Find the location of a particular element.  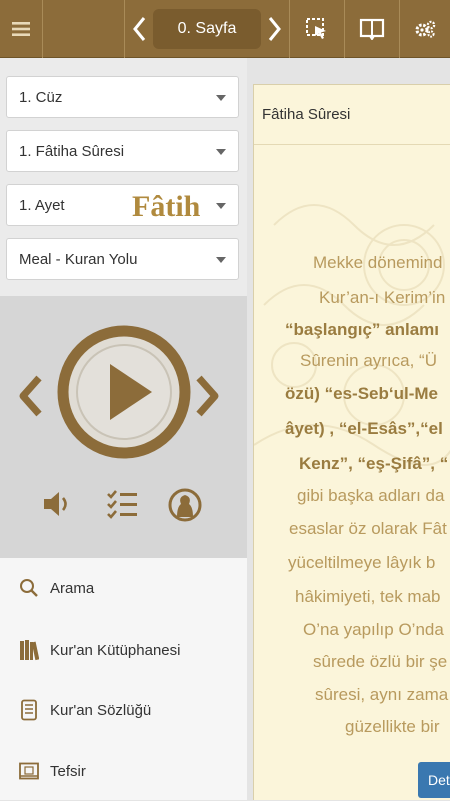

meal-select: Meal - Kuran Yolu is located at coordinates (122, 259).